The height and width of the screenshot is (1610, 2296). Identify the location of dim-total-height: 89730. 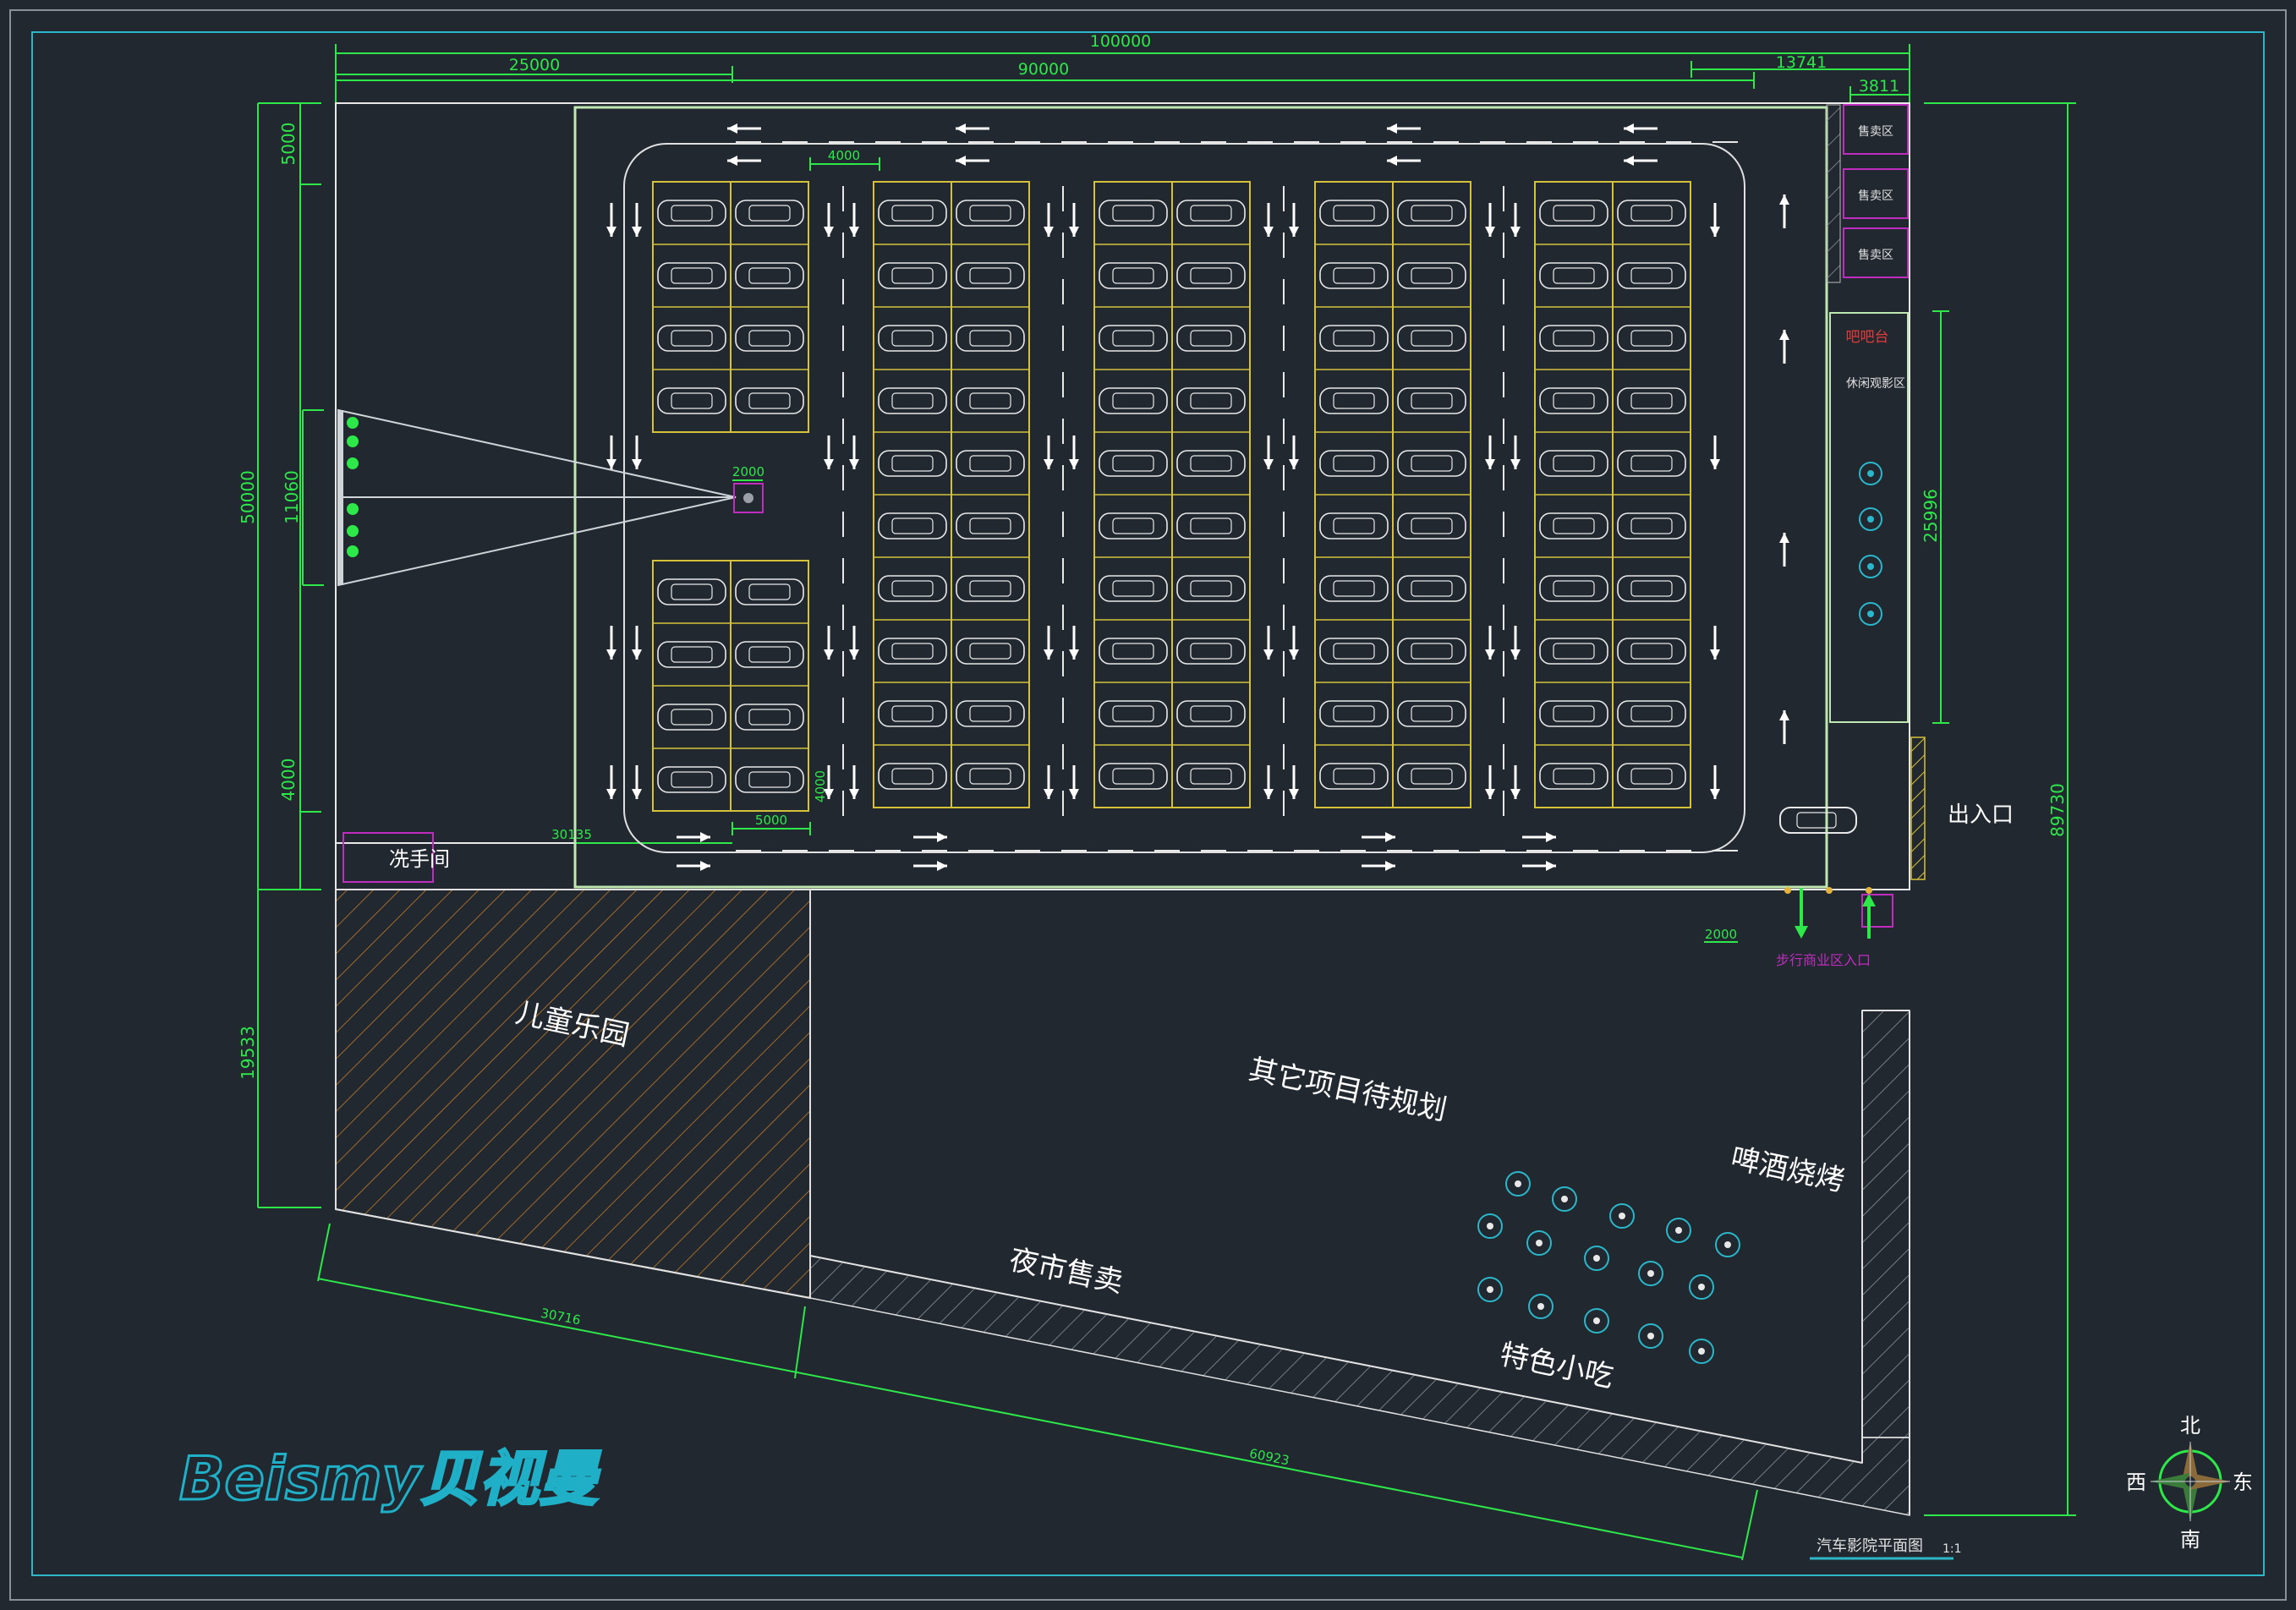
(2057, 810).